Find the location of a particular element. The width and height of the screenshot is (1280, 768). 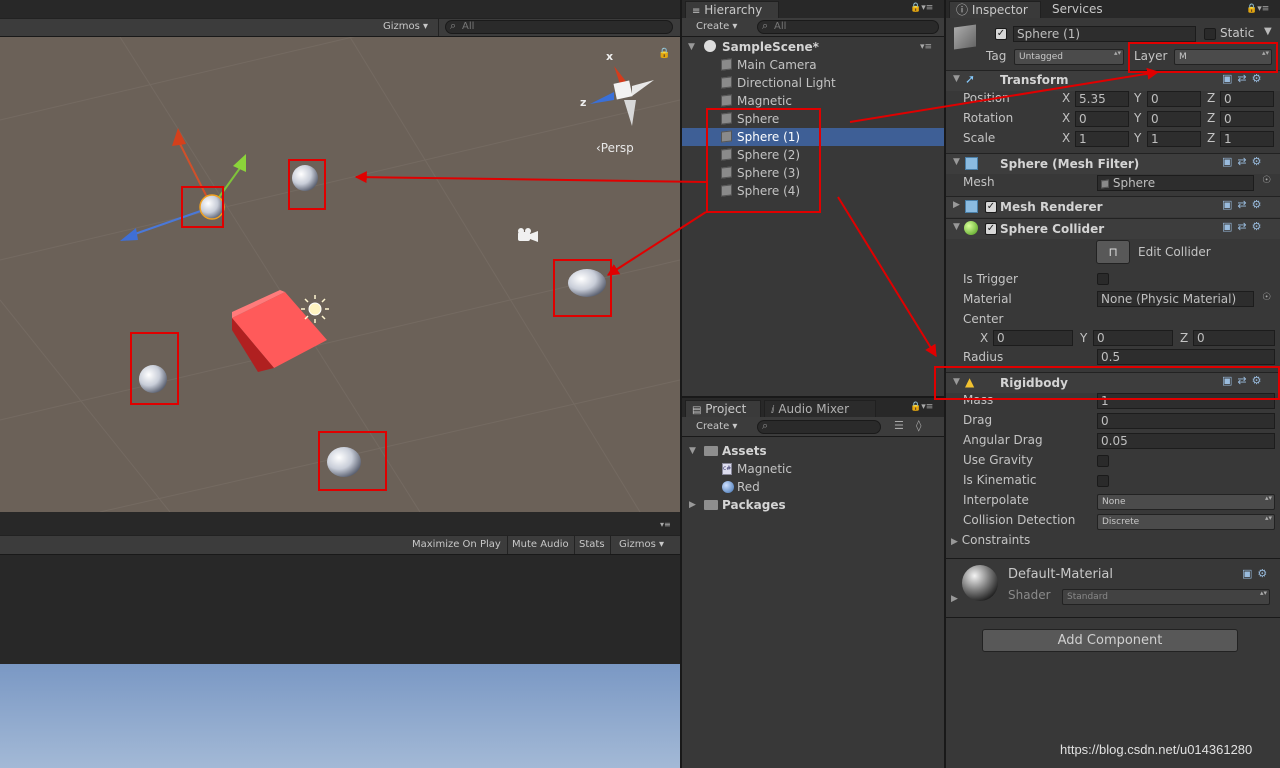

is-kinematic-checkbox is located at coordinates (1103, 481).